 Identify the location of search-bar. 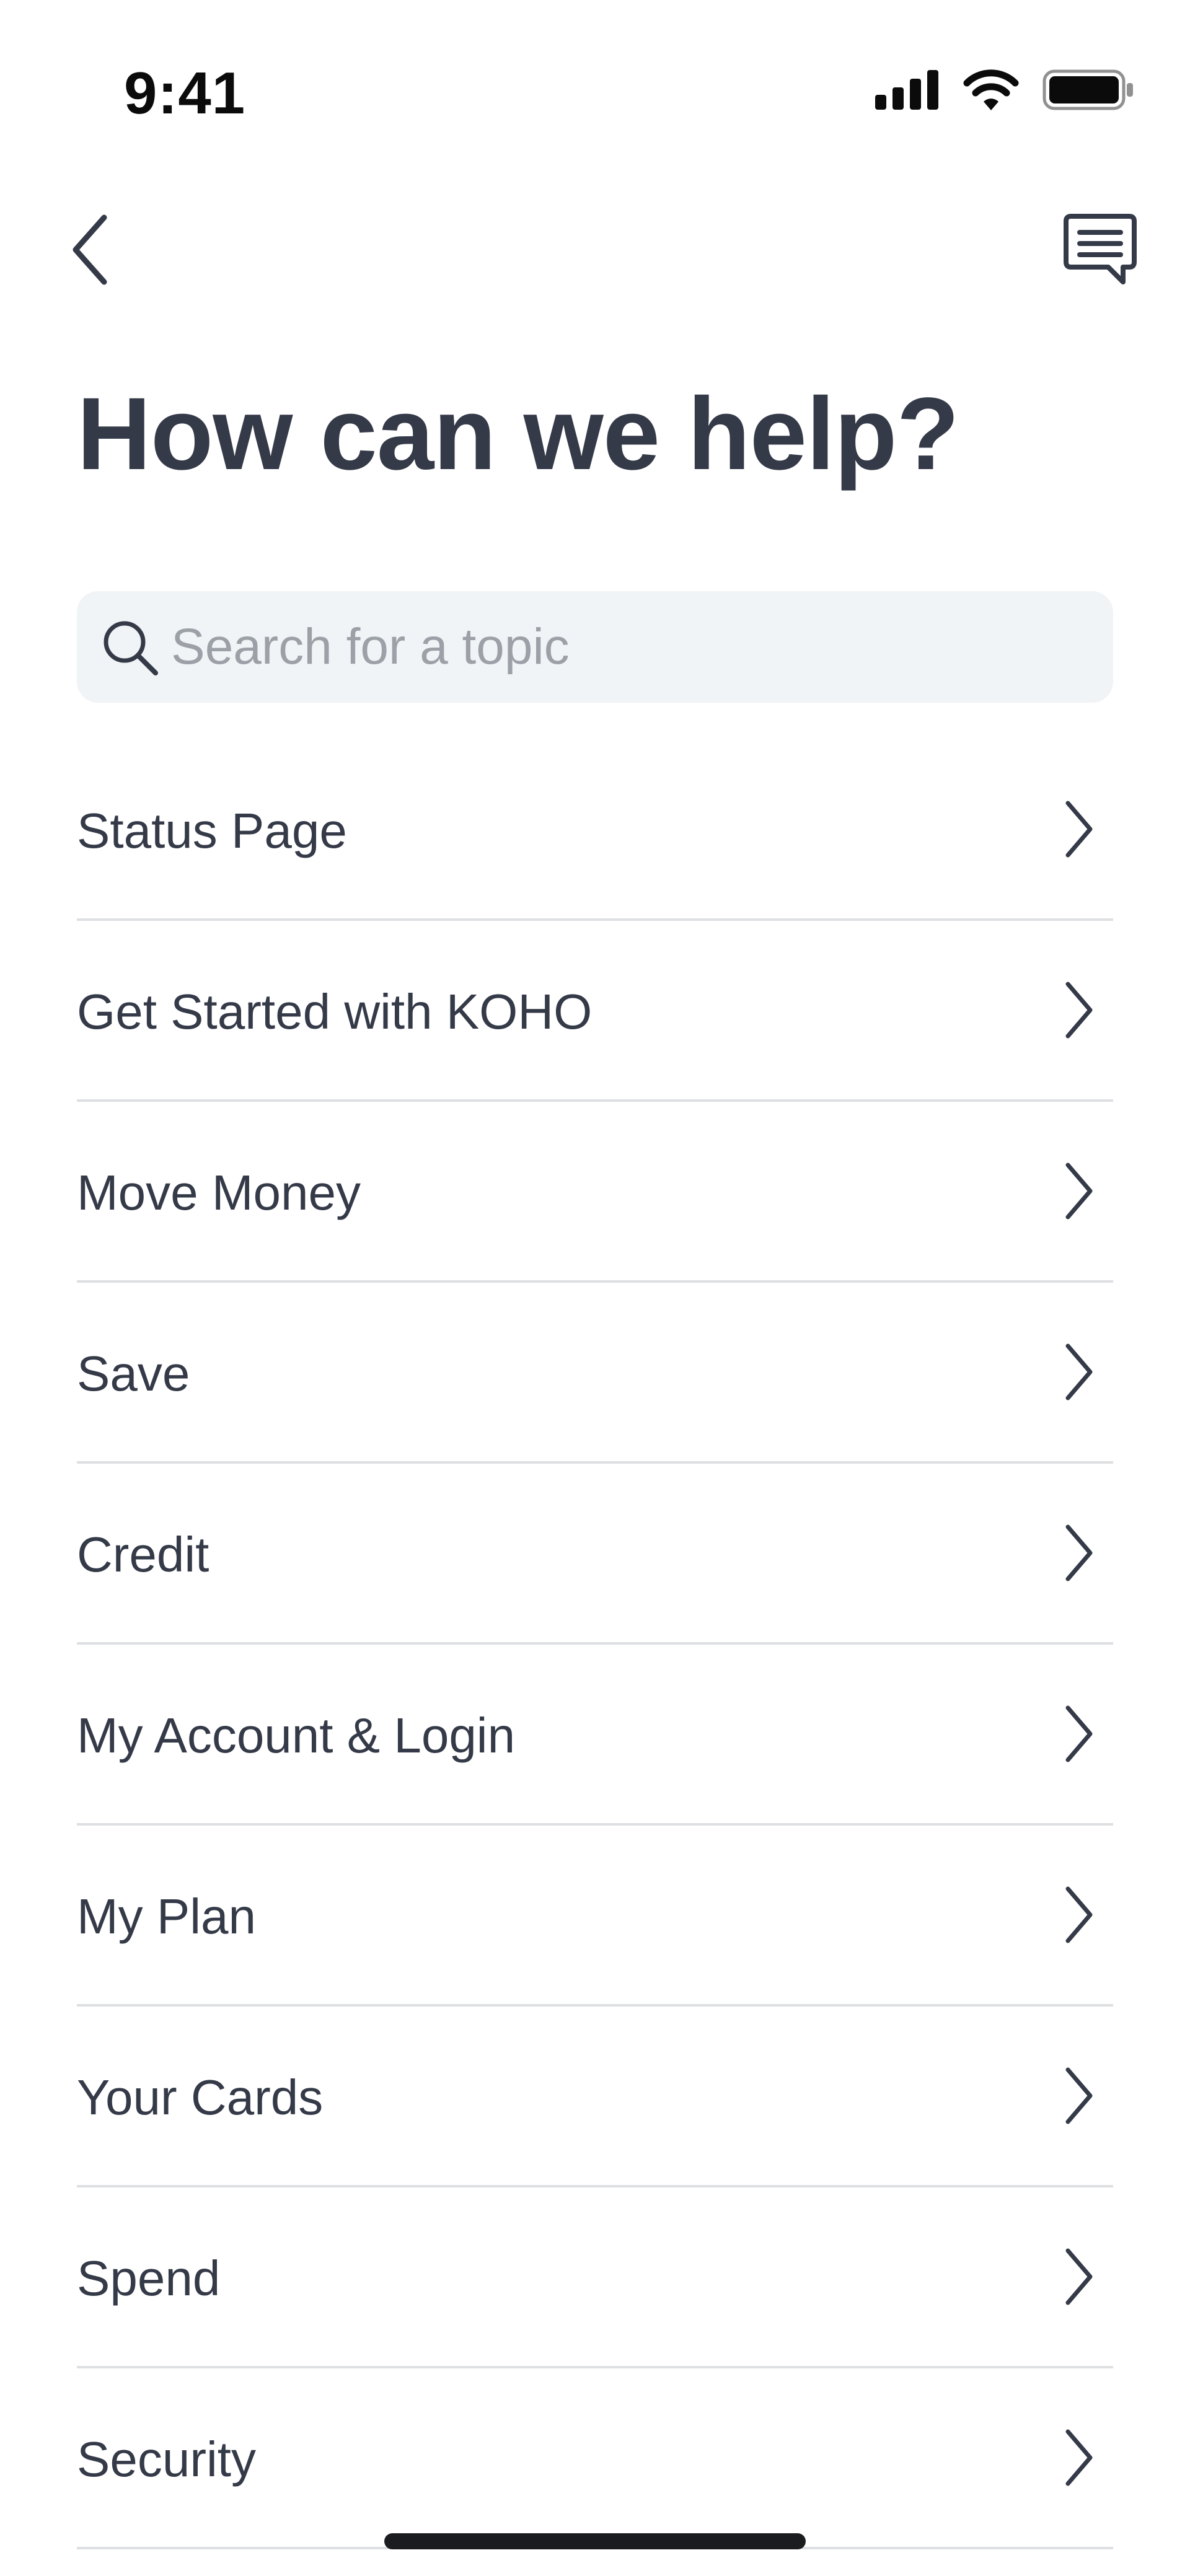
(595, 647).